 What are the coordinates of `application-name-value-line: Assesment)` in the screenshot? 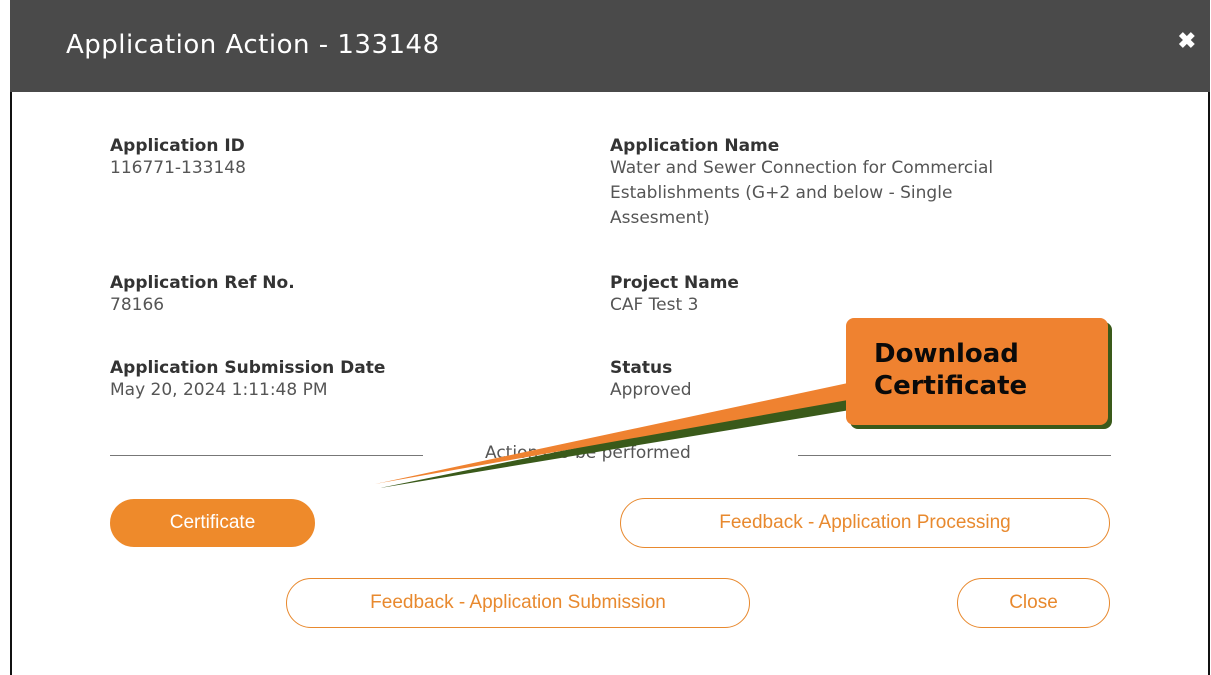 It's located at (660, 218).